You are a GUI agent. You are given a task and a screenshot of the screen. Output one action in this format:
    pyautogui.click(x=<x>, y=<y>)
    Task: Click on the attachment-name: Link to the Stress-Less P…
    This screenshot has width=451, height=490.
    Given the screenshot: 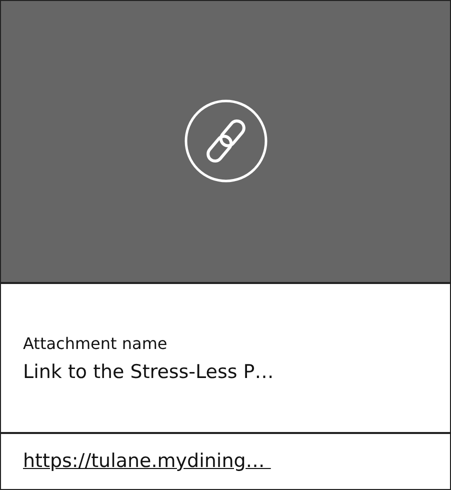 What is the action you would take?
    pyautogui.click(x=149, y=371)
    